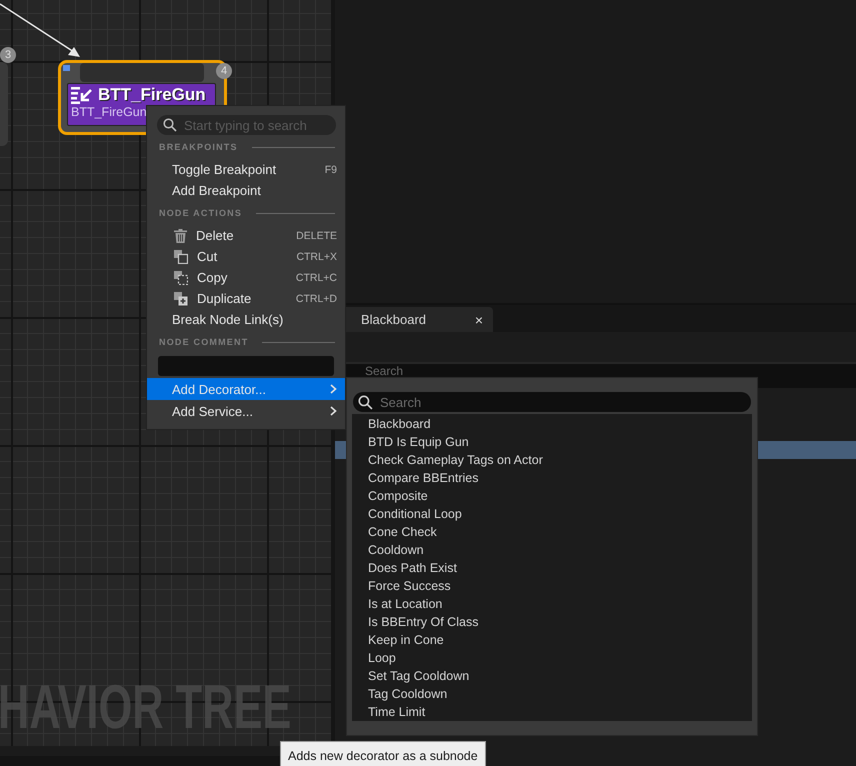 The height and width of the screenshot is (766, 856). Describe the element at coordinates (224, 71) in the screenshot. I see `node-index-badge: 4` at that location.